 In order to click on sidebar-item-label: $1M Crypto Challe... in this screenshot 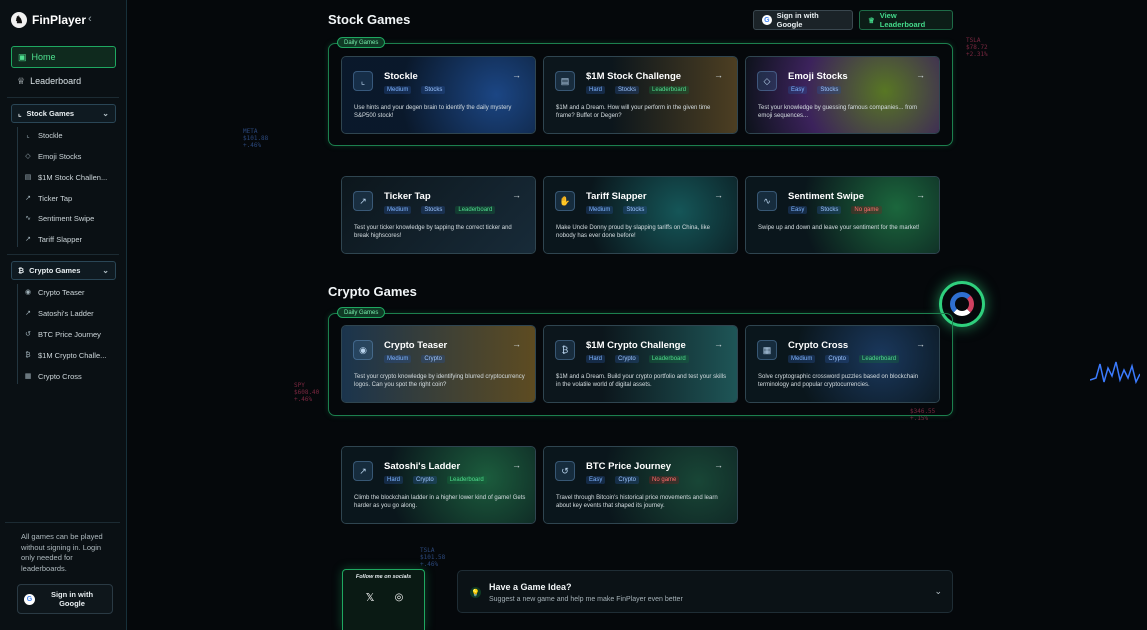, I will do `click(72, 355)`.